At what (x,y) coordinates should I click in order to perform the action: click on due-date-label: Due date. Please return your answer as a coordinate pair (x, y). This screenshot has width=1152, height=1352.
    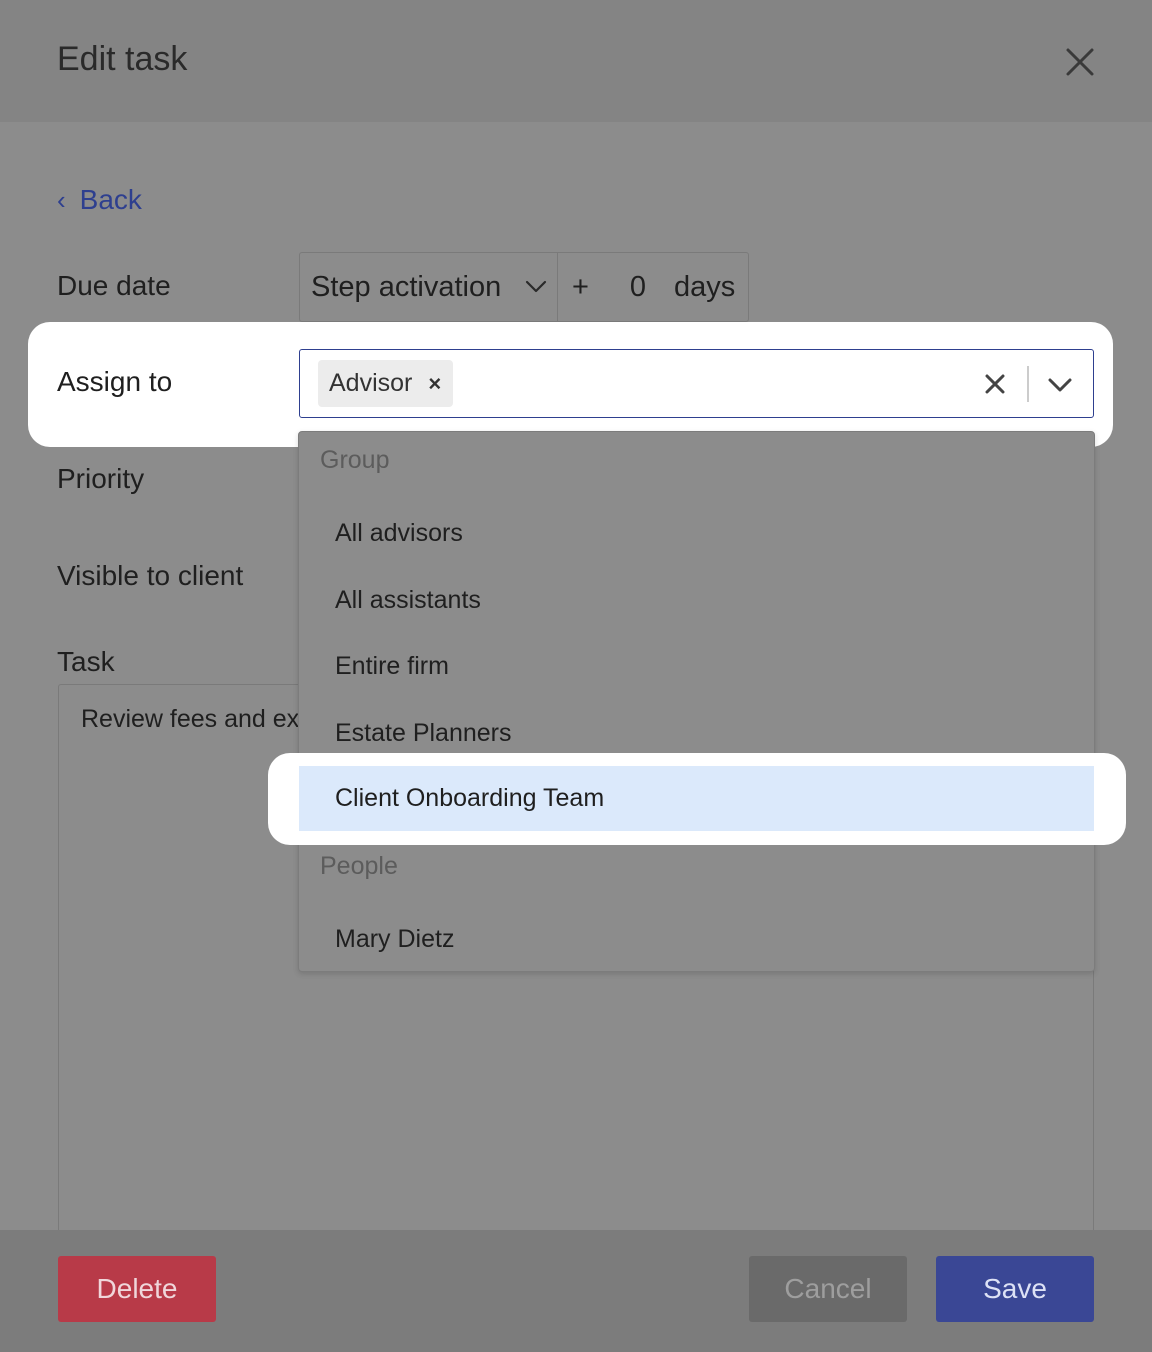
    Looking at the image, I should click on (114, 285).